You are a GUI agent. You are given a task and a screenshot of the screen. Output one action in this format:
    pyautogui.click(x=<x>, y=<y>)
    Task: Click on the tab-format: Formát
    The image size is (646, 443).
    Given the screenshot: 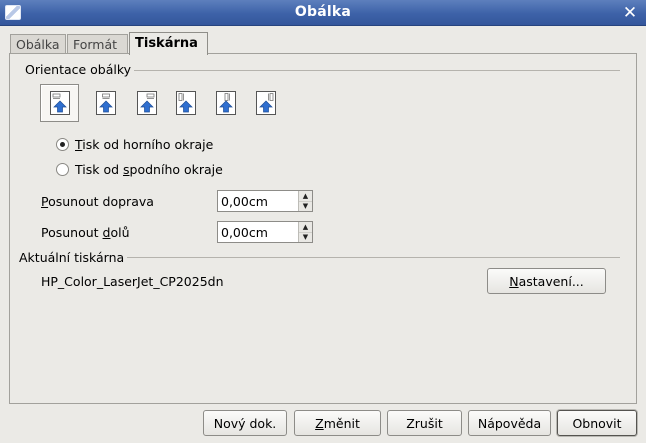 What is the action you would take?
    pyautogui.click(x=97, y=44)
    